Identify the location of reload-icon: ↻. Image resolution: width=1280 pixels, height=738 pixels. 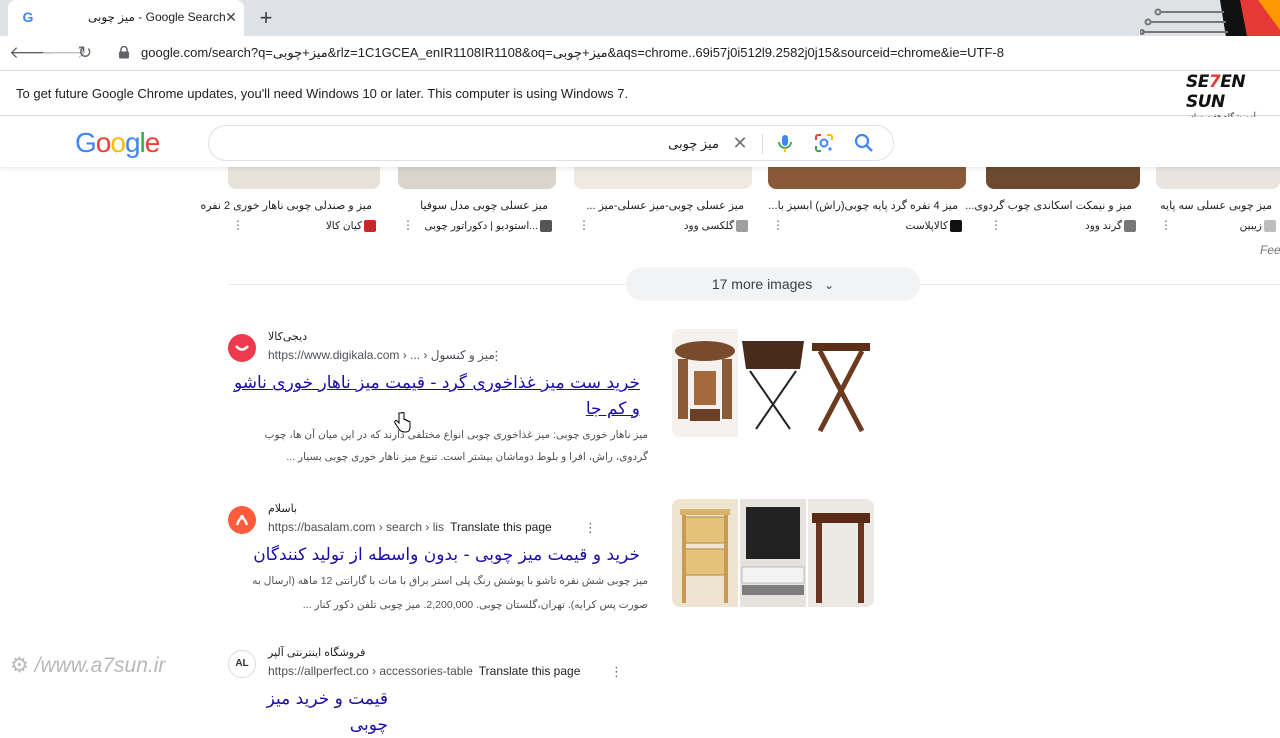
(85, 53).